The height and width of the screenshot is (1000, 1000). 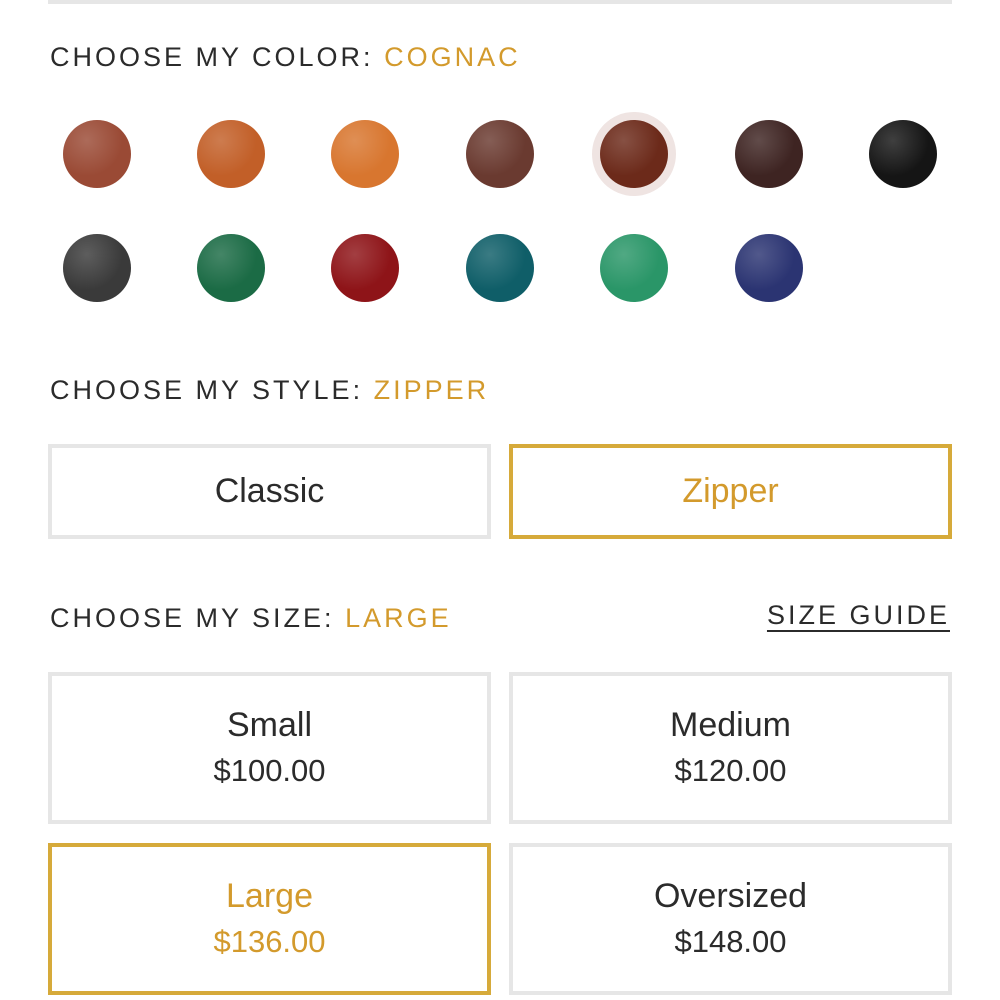 I want to click on style-heading-label: CHOOSE MY STYLE:, so click(x=207, y=390).